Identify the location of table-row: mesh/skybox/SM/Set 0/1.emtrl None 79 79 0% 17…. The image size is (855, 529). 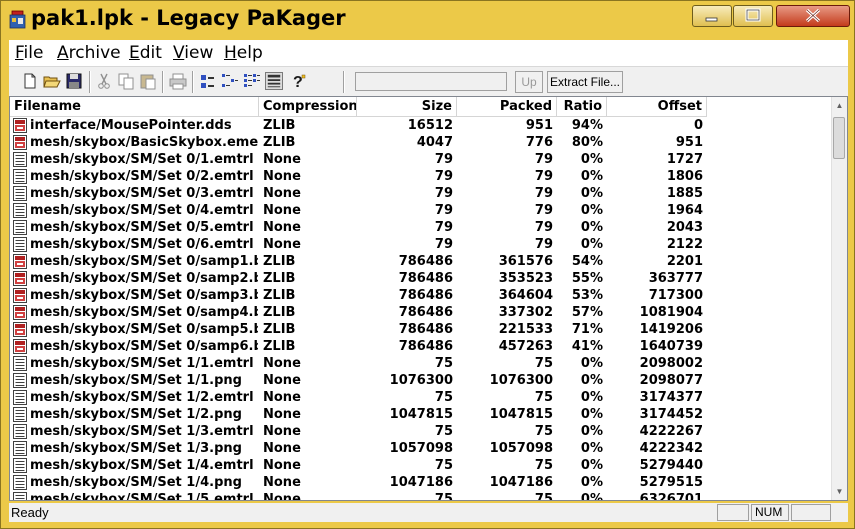
(421, 159).